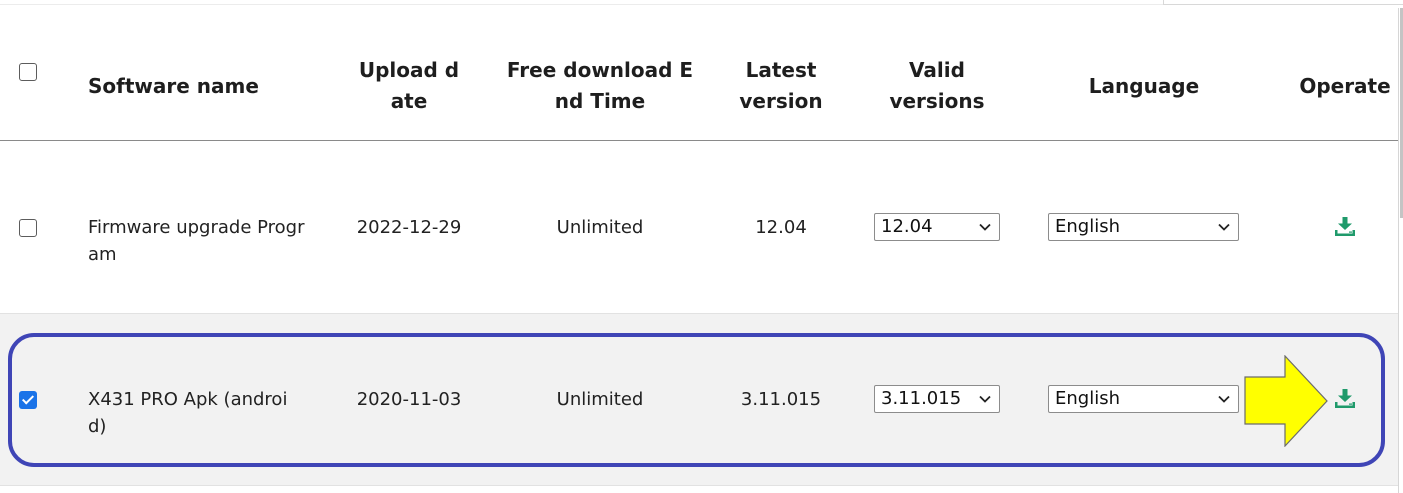 Image resolution: width=1403 pixels, height=493 pixels. What do you see at coordinates (409, 85) in the screenshot?
I see `header-upload-date: Upload d ate` at bounding box center [409, 85].